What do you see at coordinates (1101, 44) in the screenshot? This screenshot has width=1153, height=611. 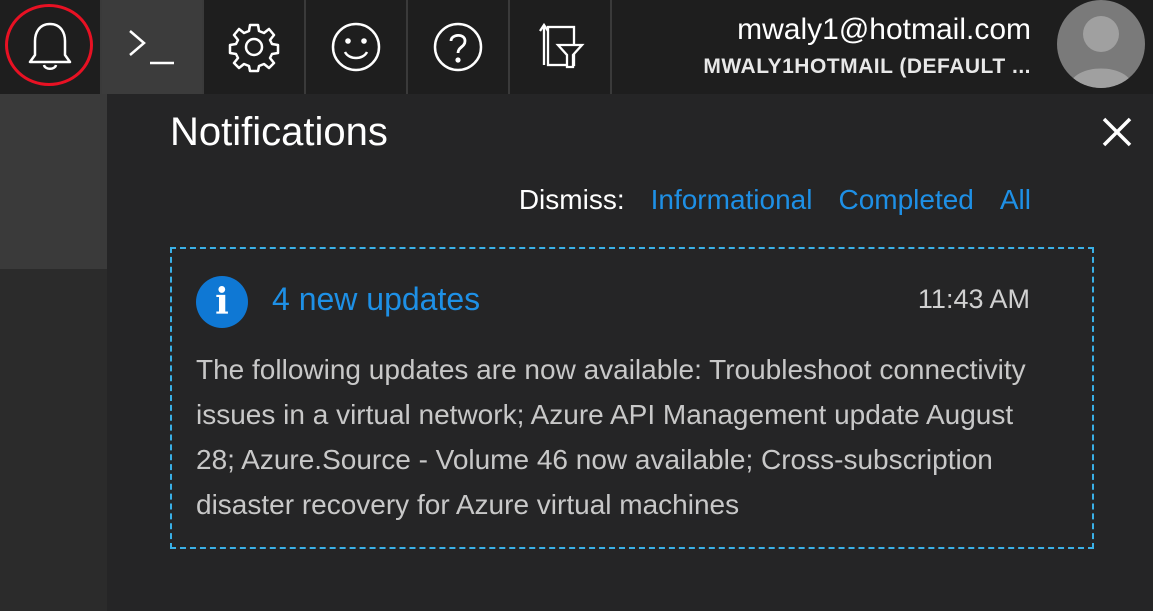 I see `user-avatar-icon` at bounding box center [1101, 44].